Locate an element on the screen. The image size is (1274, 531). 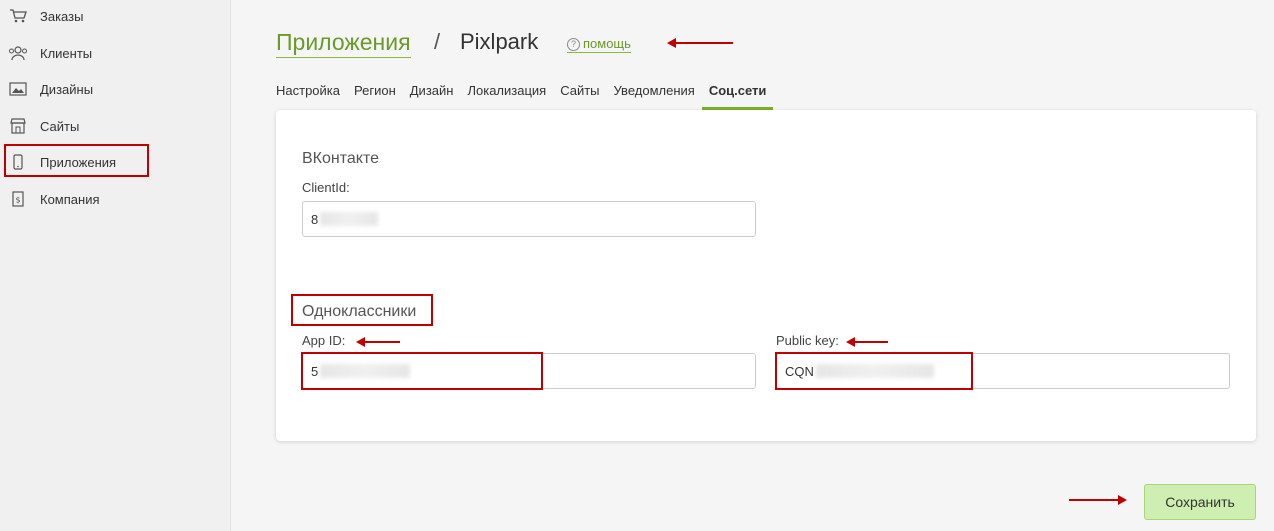
client-id-value: 8 is located at coordinates (315, 219).